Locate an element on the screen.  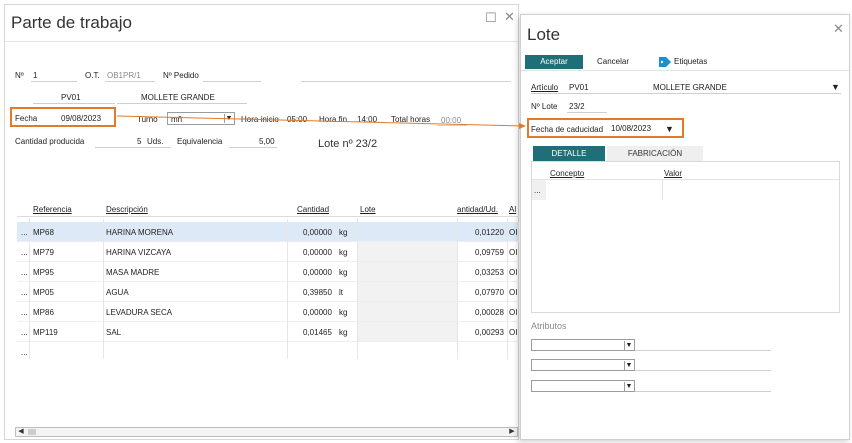
aceptar-button: Aceptar is located at coordinates (554, 62).